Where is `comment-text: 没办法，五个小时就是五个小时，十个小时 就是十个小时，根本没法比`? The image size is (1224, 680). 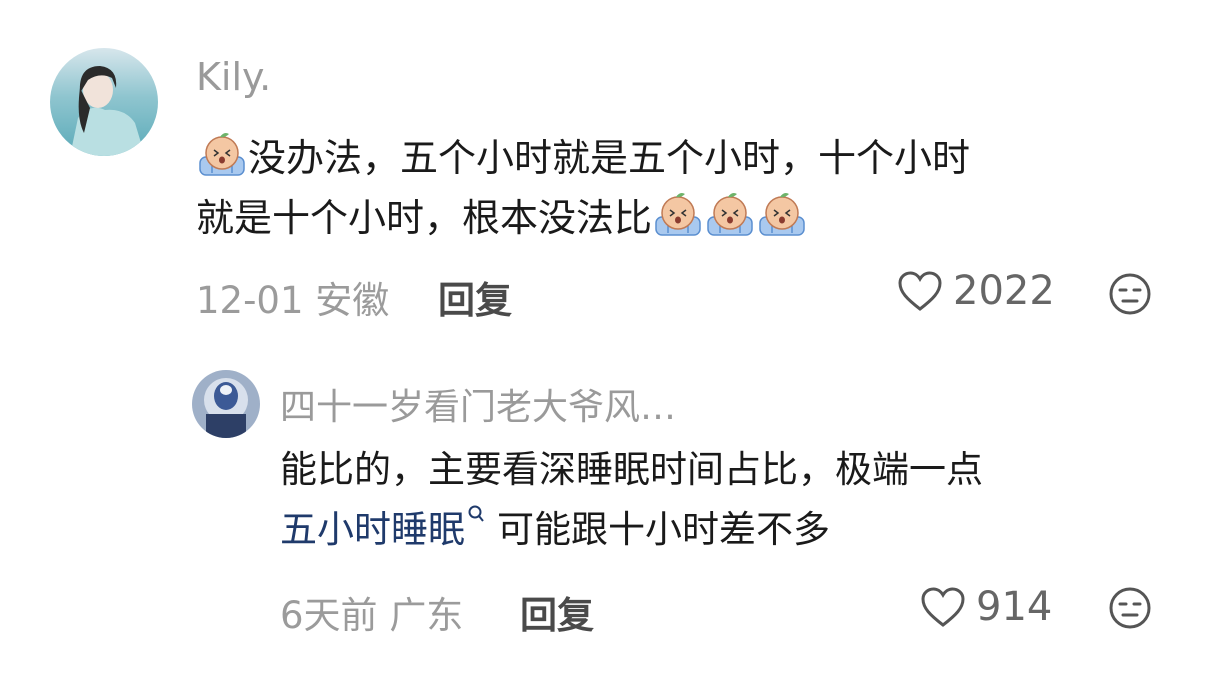 comment-text: 没办法，五个小时就是五个小时，十个小时 就是十个小时，根本没法比 is located at coordinates (583, 188).